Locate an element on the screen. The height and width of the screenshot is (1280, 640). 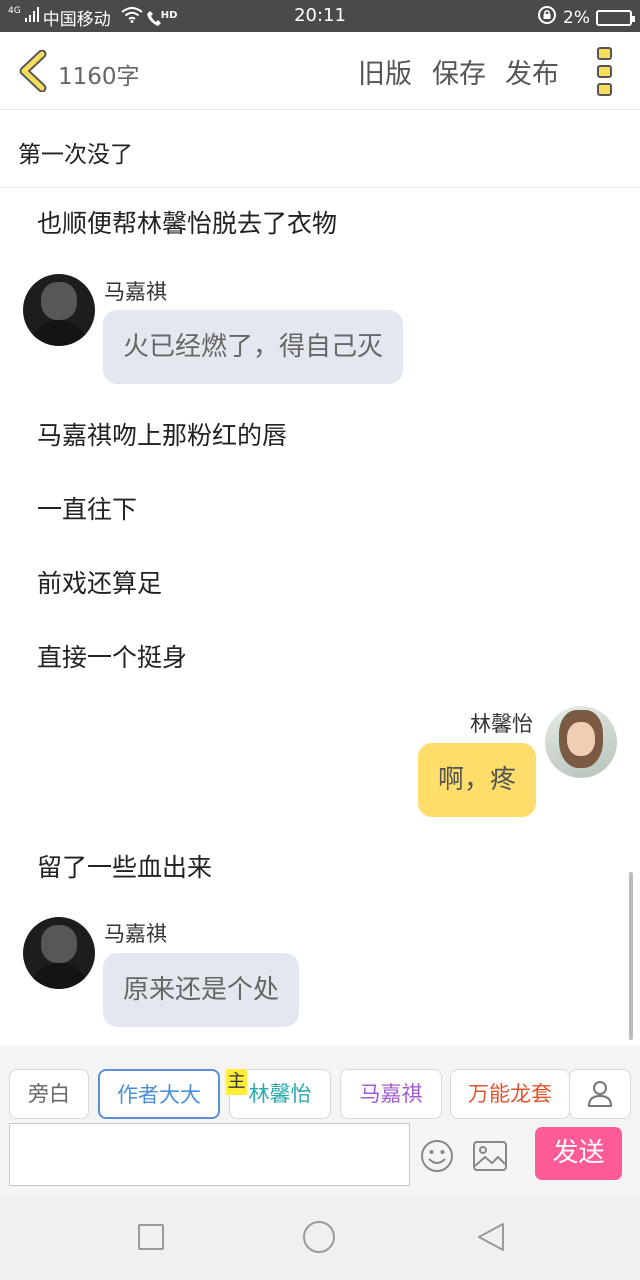
narration-line: 前戏还算足 is located at coordinates (99, 582).